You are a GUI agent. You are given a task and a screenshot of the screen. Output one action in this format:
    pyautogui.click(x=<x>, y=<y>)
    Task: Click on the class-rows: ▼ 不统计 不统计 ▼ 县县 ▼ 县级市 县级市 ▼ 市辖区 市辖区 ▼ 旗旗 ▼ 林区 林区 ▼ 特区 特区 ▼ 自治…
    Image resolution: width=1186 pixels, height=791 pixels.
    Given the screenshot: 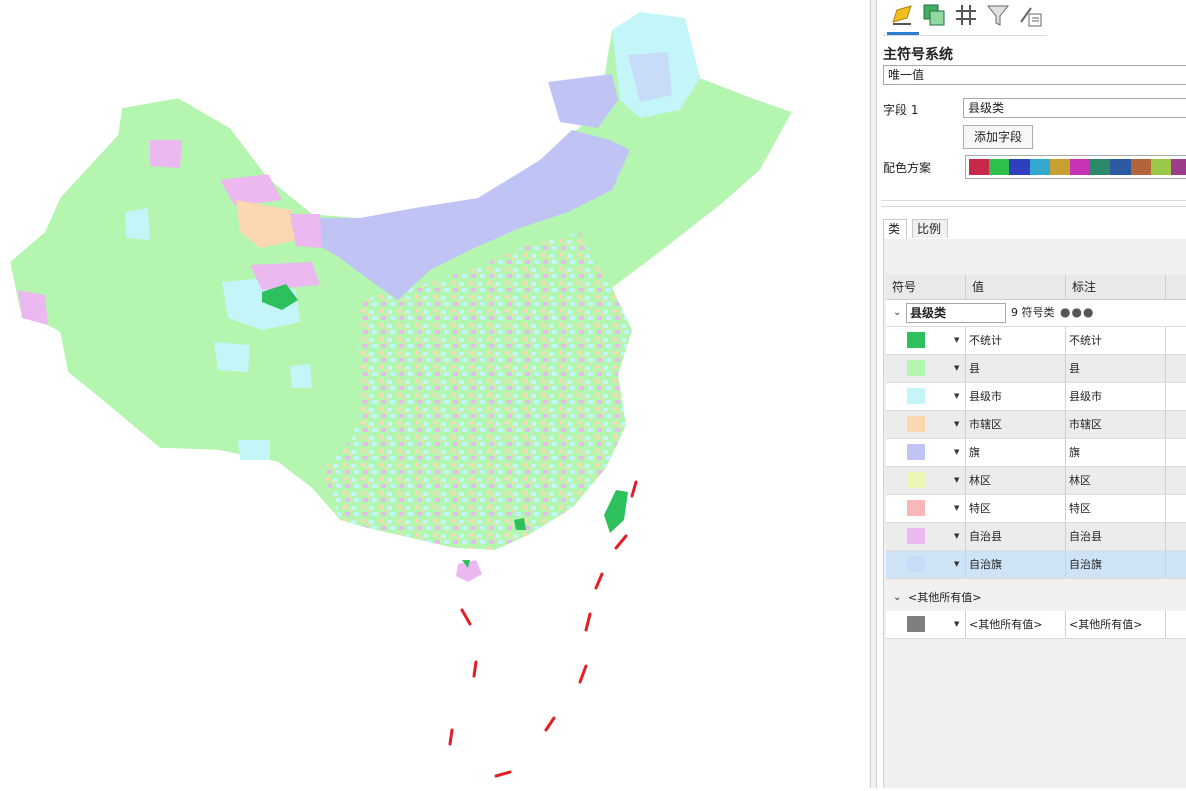 What is the action you would take?
    pyautogui.click(x=1036, y=453)
    